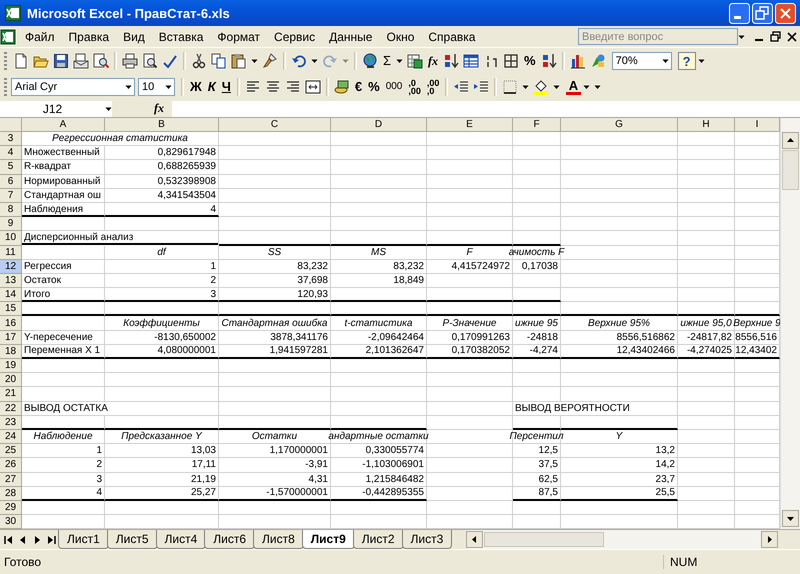 This screenshot has height=574, width=800. What do you see at coordinates (11, 323) in the screenshot?
I see `row-header: 16` at bounding box center [11, 323].